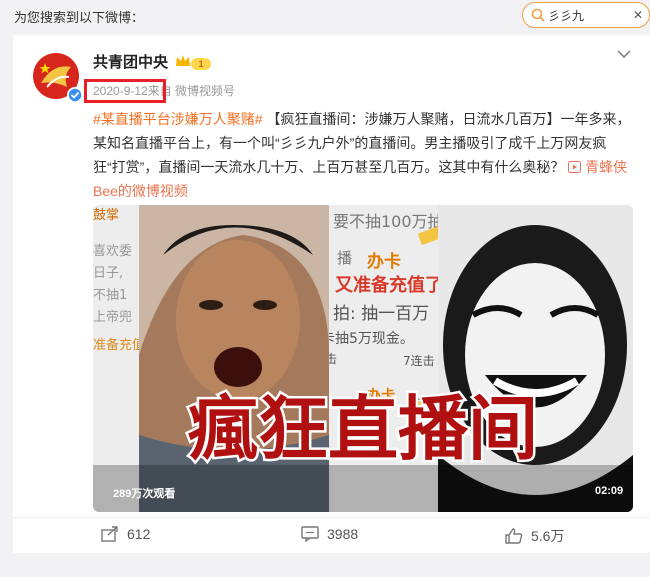 This screenshot has height=577, width=650. I want to click on chevron-down-icon, so click(624, 54).